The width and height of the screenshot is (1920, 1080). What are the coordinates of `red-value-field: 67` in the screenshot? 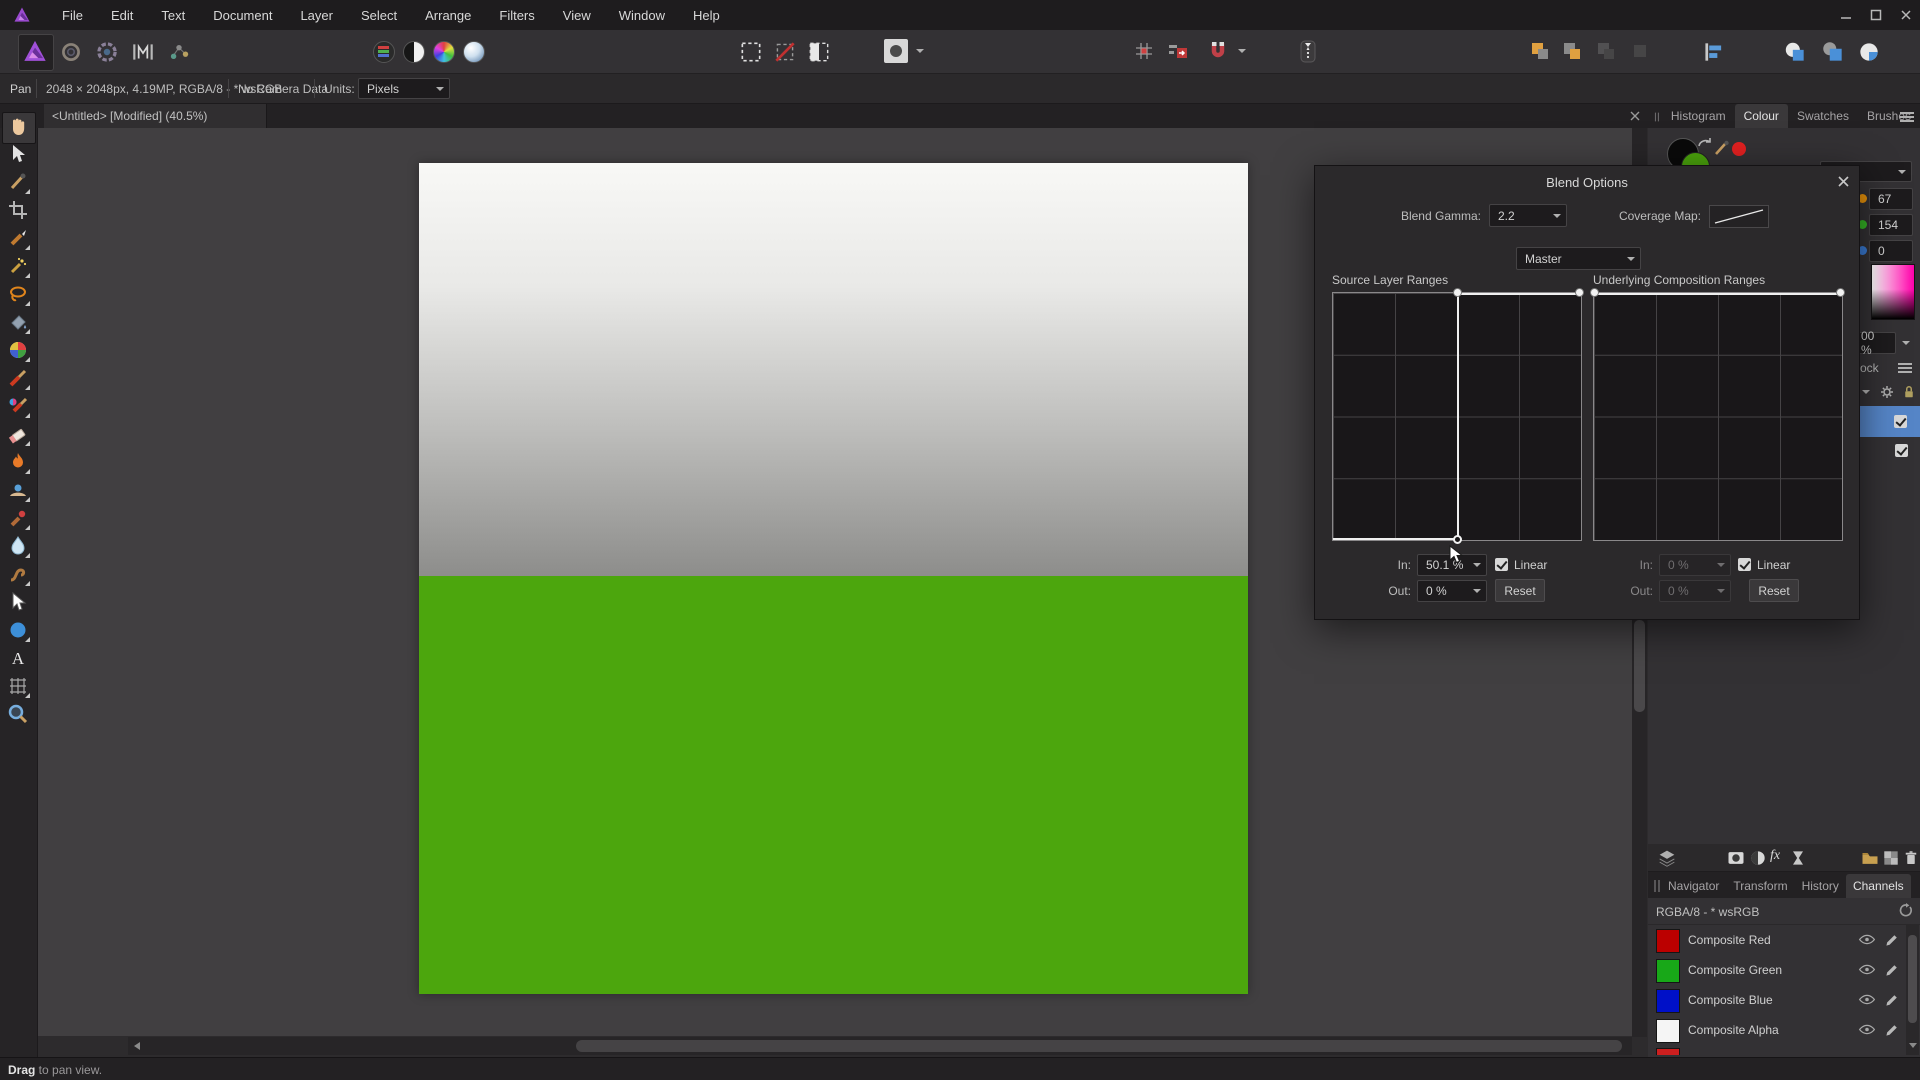 It's located at (1891, 199).